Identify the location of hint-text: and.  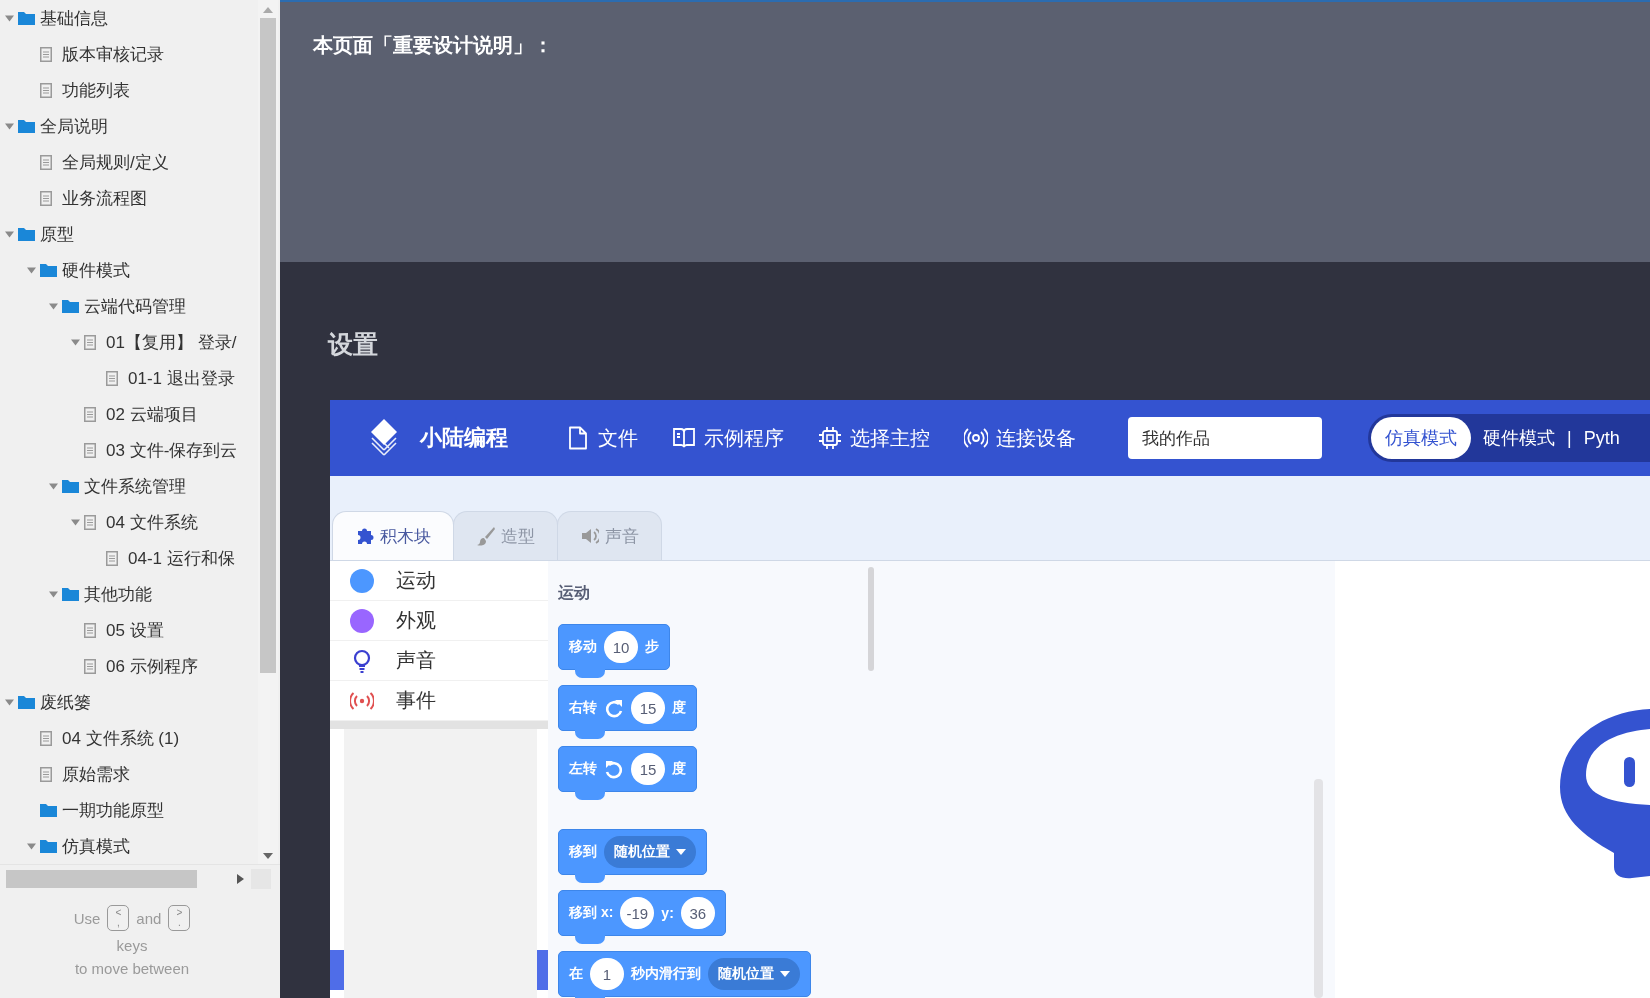
(149, 918).